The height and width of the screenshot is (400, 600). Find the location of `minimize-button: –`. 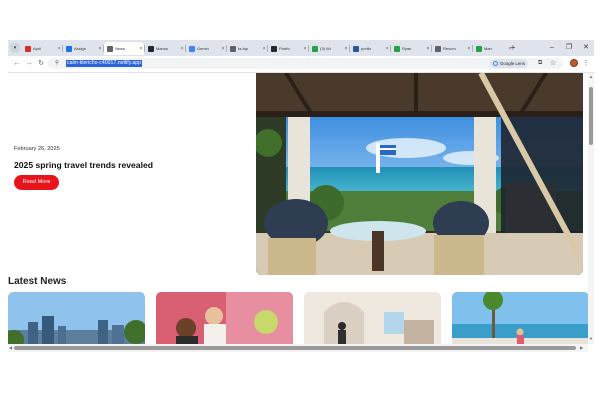

minimize-button: – is located at coordinates (552, 48).